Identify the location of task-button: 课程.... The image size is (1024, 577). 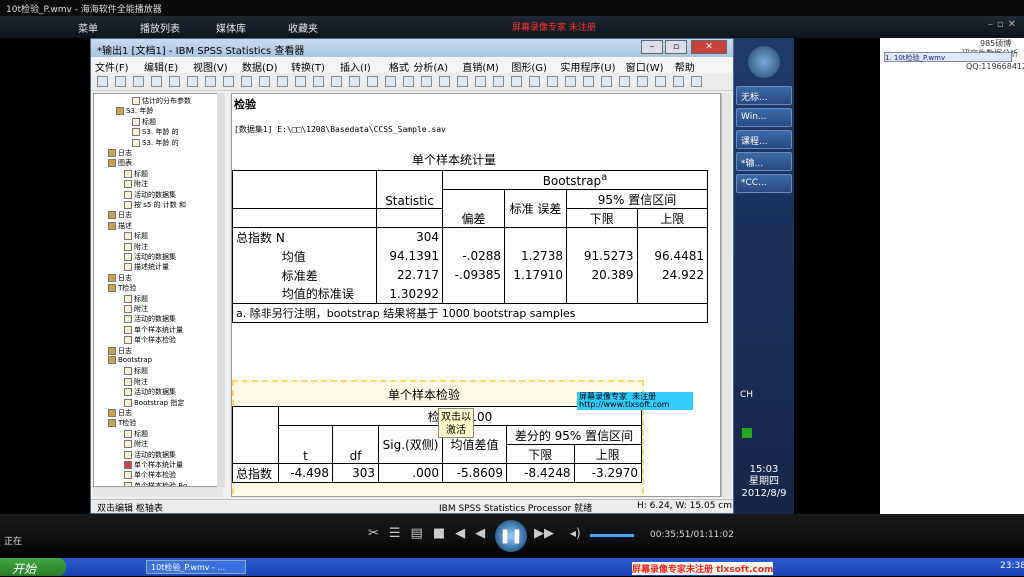
(764, 139).